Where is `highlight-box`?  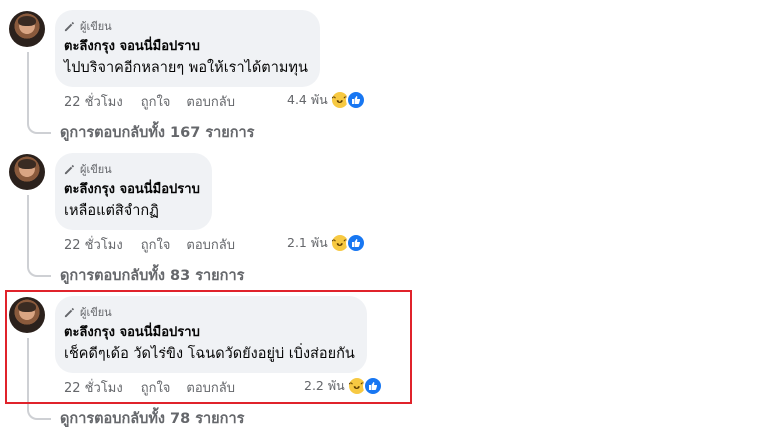 highlight-box is located at coordinates (208, 347).